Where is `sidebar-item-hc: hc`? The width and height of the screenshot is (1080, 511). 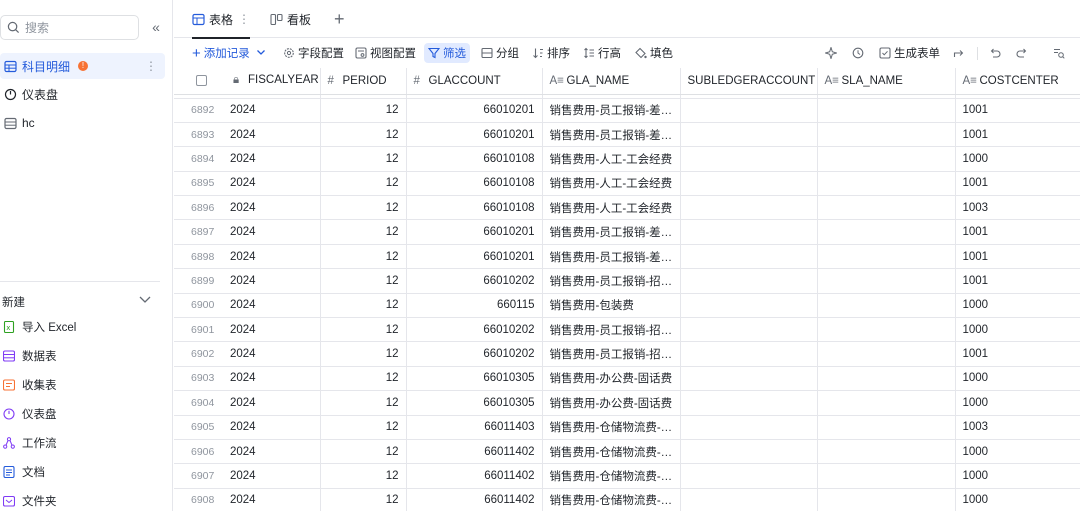
sidebar-item-hc: hc is located at coordinates (82, 123).